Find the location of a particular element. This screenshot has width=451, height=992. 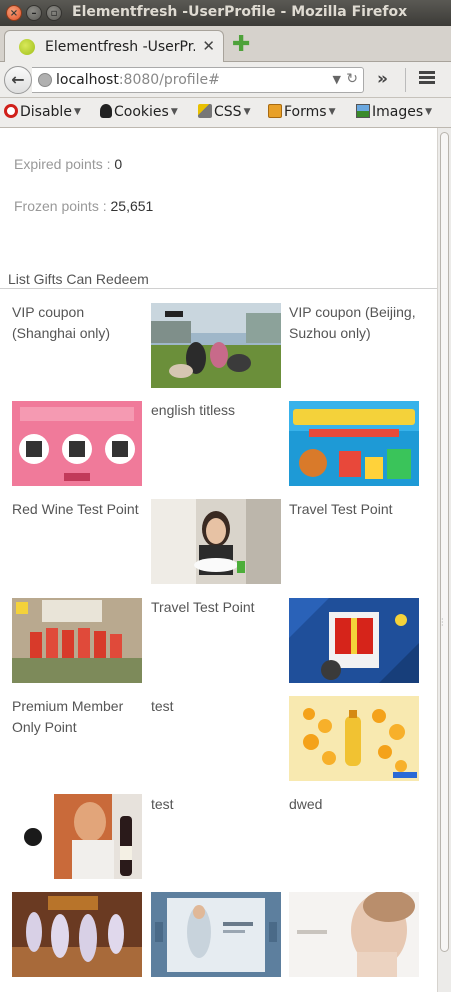

gift-image-soccer-team is located at coordinates (77, 640).